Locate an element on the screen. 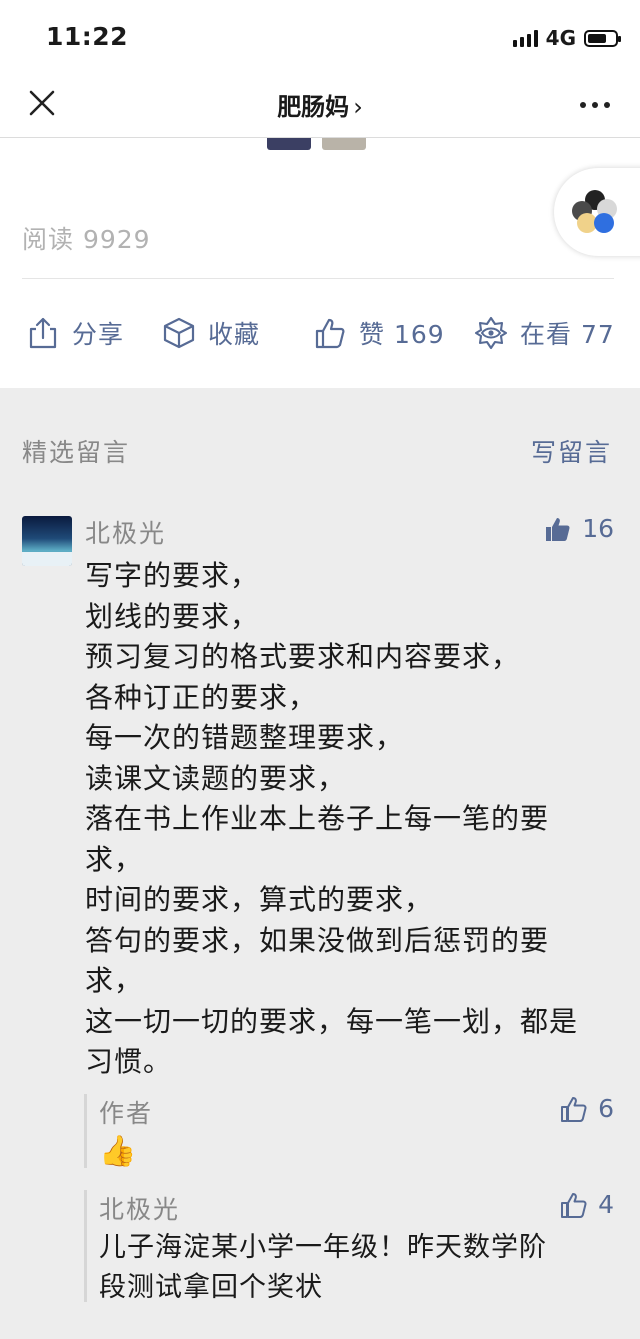 The height and width of the screenshot is (1339, 640). comment-line: 预习复习的格式要求和内容要求， is located at coordinates (303, 656).